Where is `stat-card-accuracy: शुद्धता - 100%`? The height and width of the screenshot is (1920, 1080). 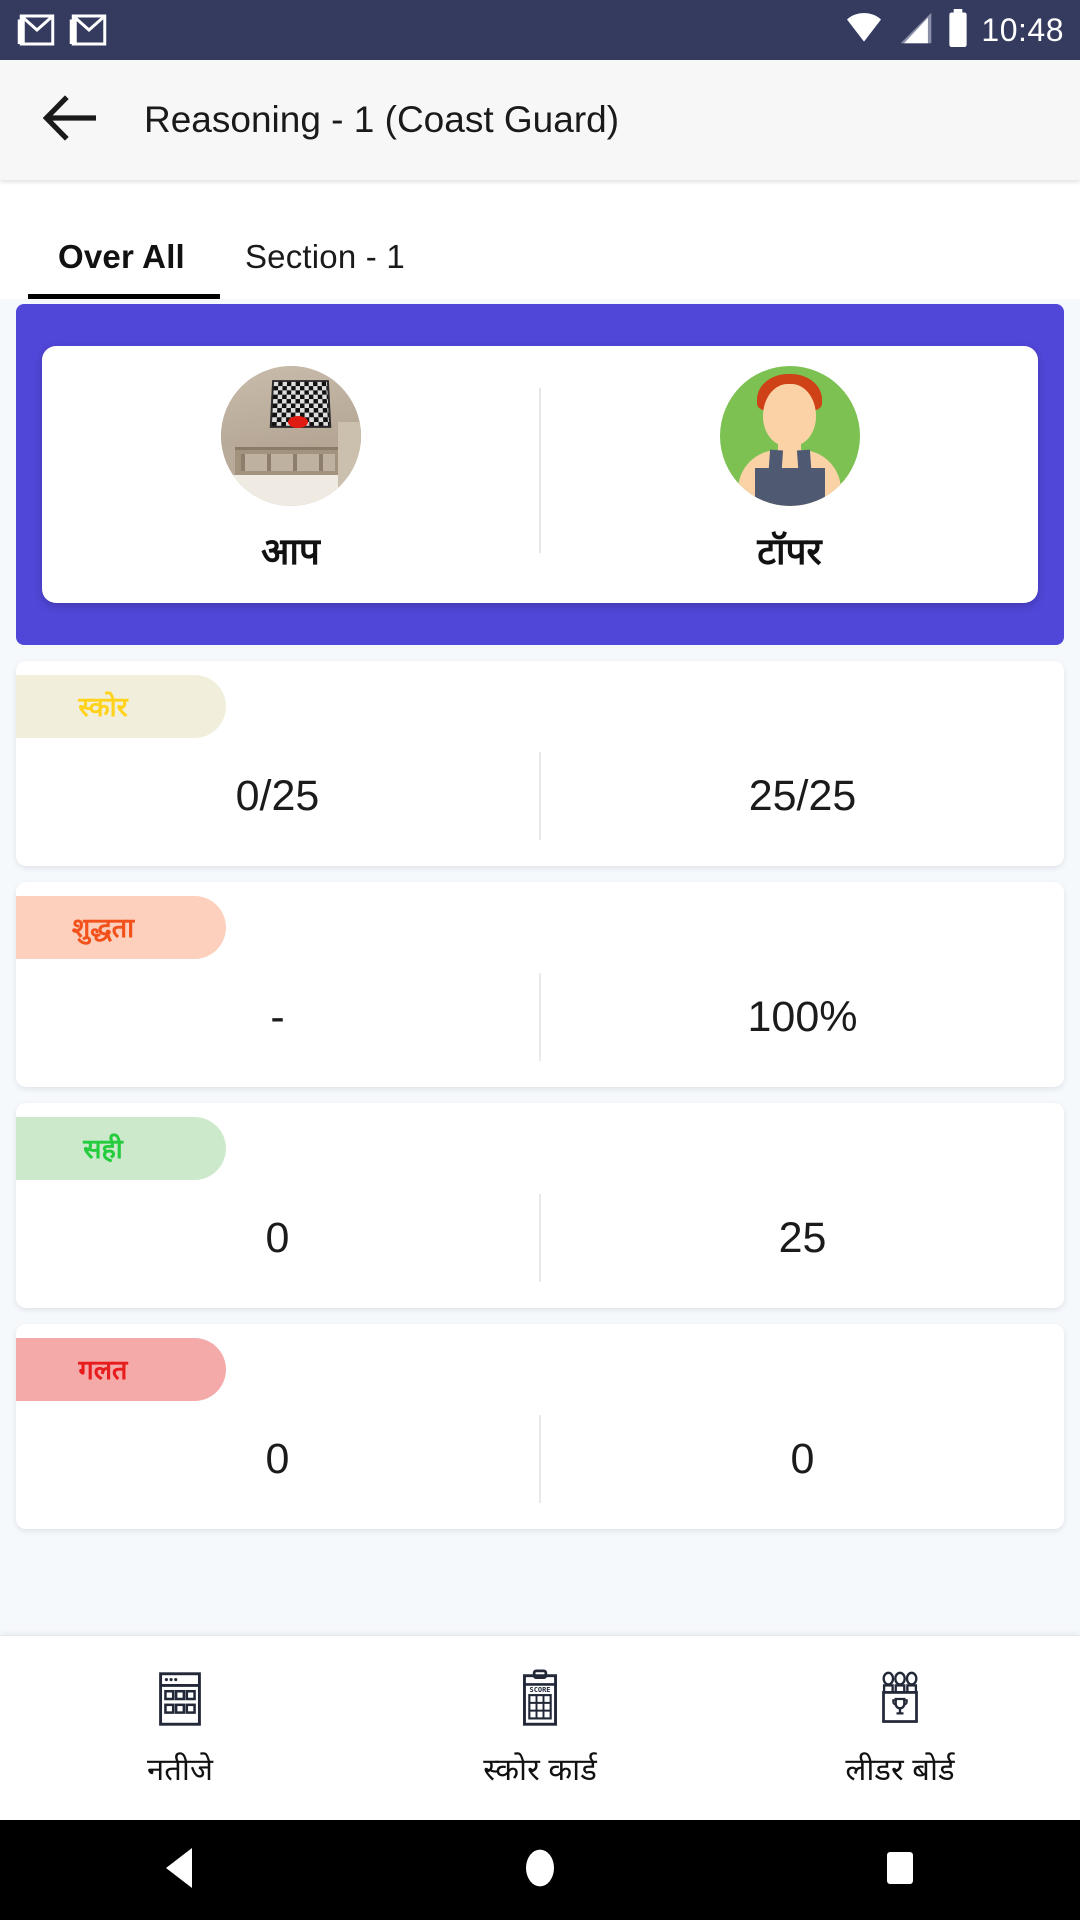 stat-card-accuracy: शुद्धता - 100% is located at coordinates (540, 984).